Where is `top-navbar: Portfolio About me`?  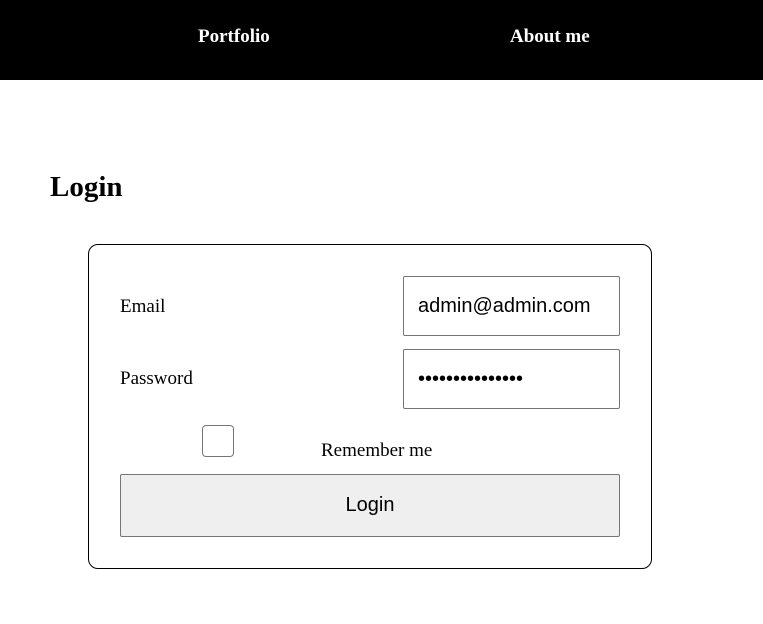 top-navbar: Portfolio About me is located at coordinates (381, 40).